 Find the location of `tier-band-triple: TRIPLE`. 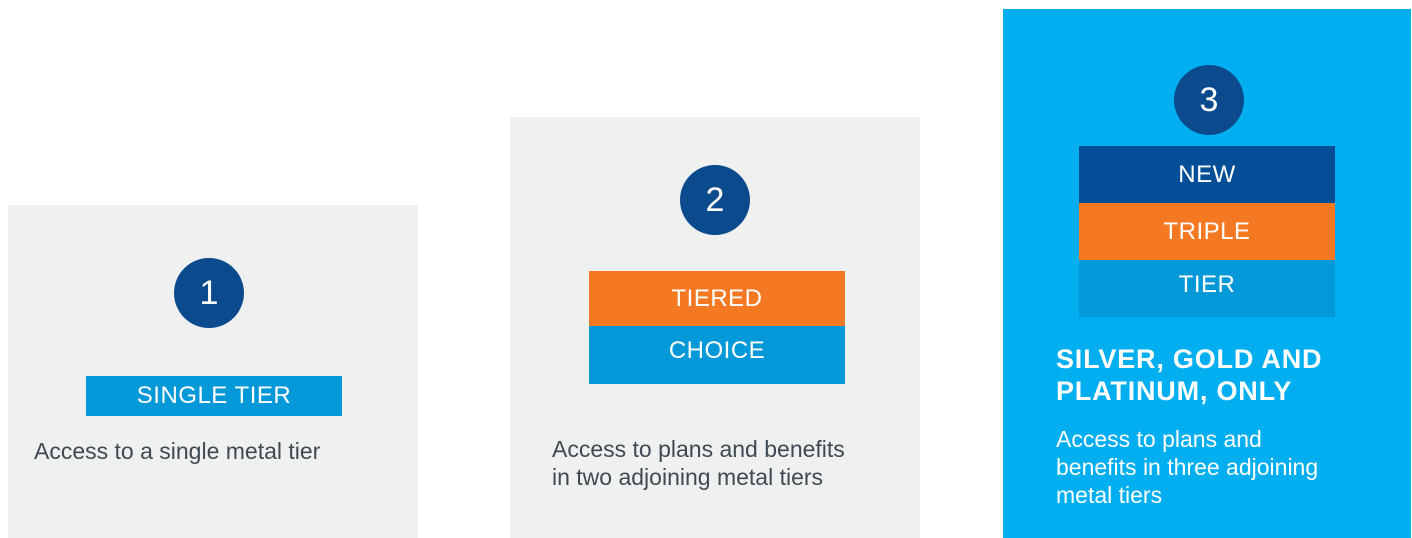

tier-band-triple: TRIPLE is located at coordinates (1207, 231).